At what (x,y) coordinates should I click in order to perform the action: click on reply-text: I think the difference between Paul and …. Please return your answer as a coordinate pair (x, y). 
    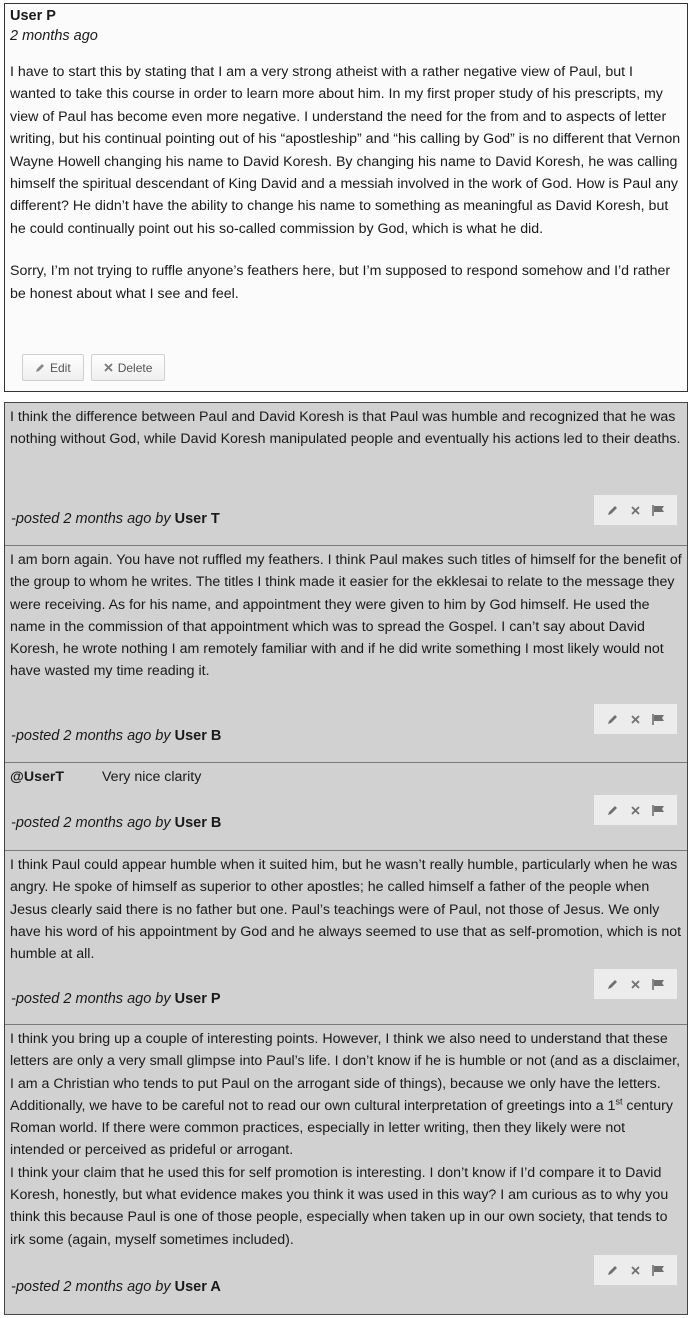
    Looking at the image, I should click on (345, 428).